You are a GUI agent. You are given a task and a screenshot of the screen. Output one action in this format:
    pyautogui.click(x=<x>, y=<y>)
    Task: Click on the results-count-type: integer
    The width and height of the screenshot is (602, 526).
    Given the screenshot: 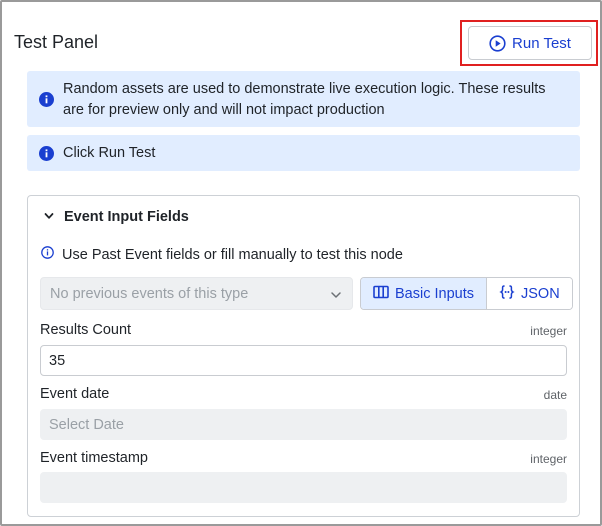 What is the action you would take?
    pyautogui.click(x=548, y=331)
    